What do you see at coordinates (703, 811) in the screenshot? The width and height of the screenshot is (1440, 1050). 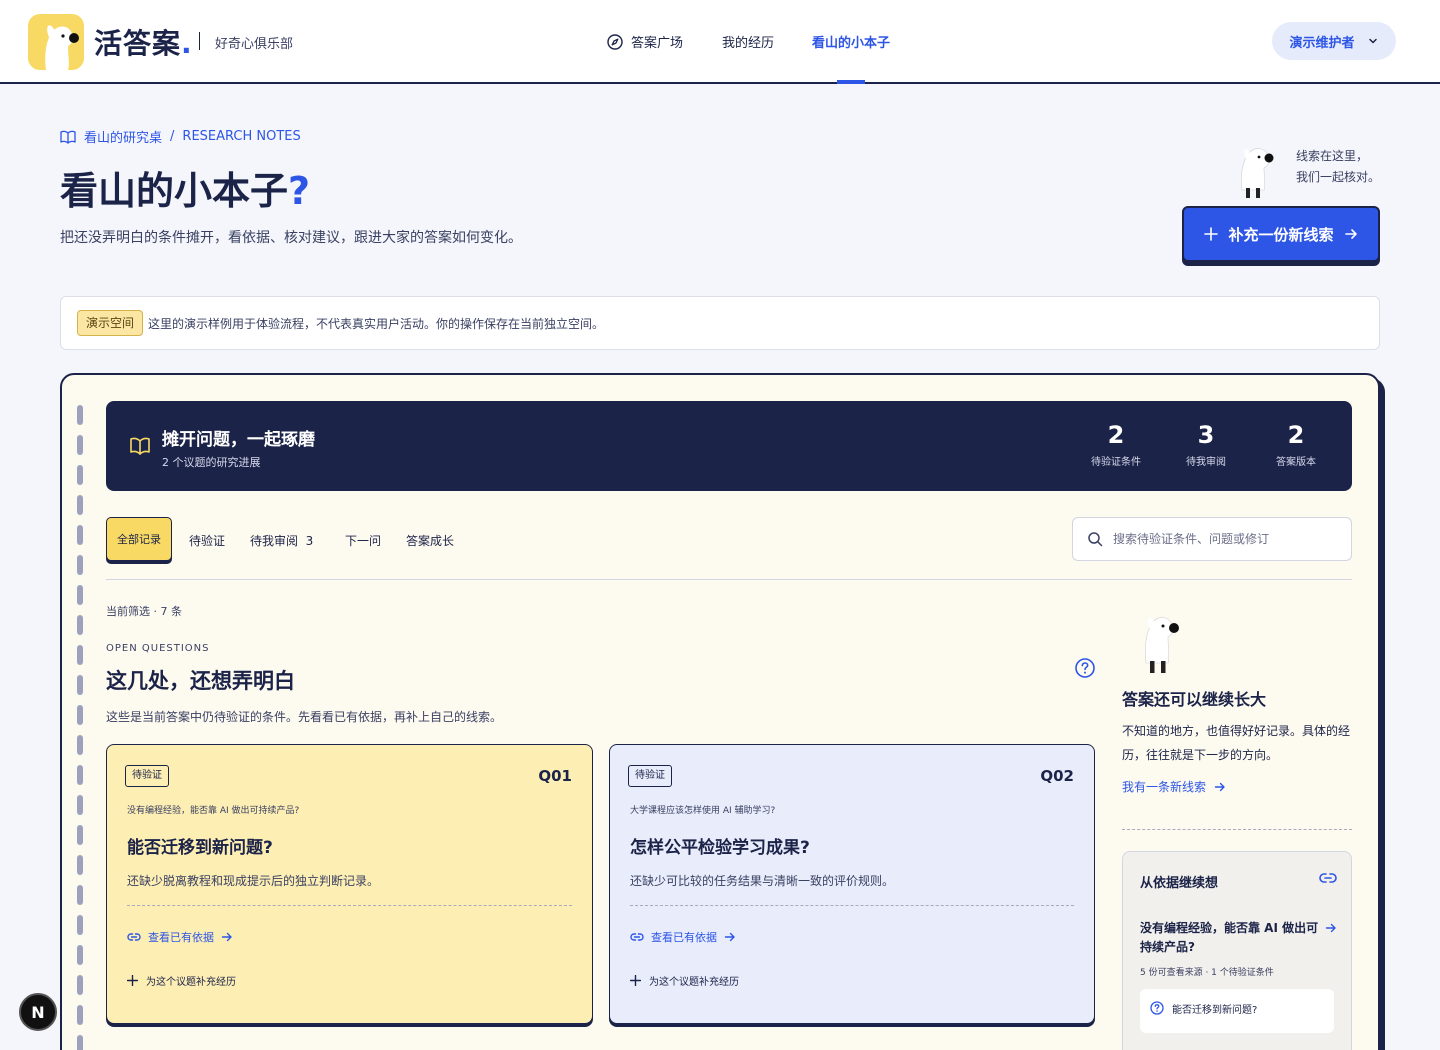 I see `question-context: 大学课程应该怎样使用 AI 辅助学习?` at bounding box center [703, 811].